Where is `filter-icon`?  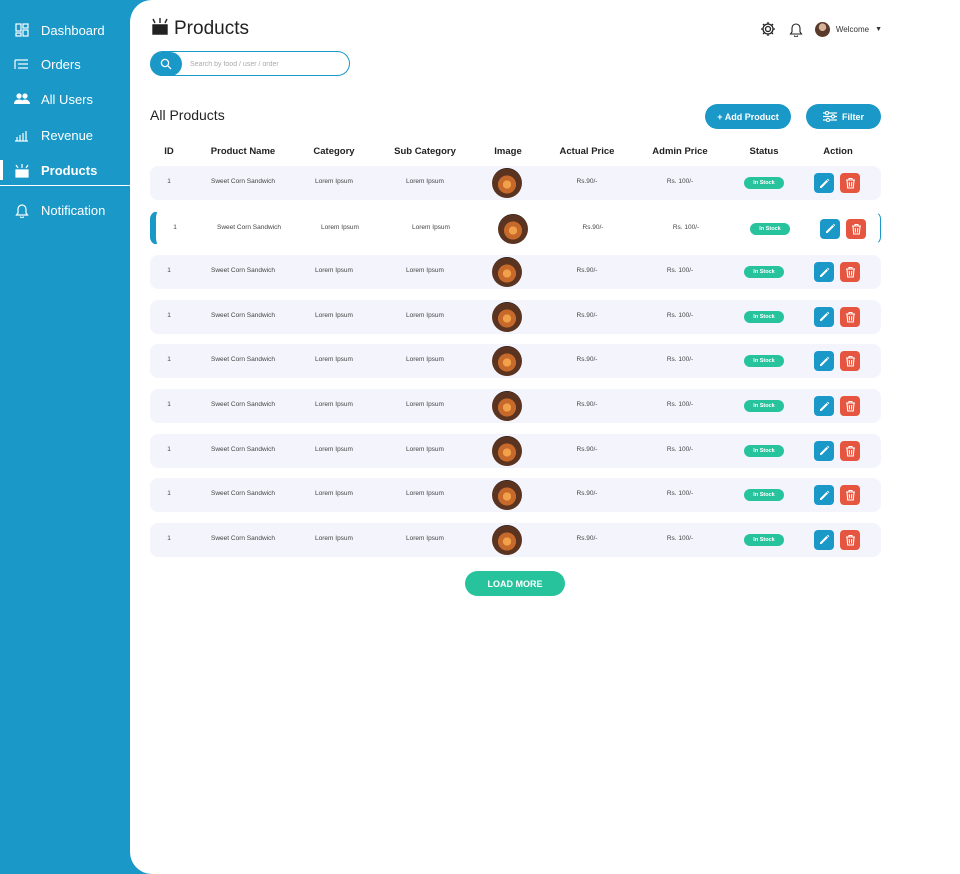
filter-icon is located at coordinates (829, 116).